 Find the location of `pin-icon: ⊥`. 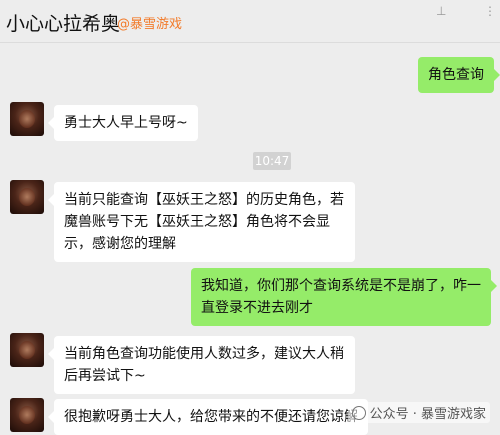

pin-icon: ⊥ is located at coordinates (441, 11).